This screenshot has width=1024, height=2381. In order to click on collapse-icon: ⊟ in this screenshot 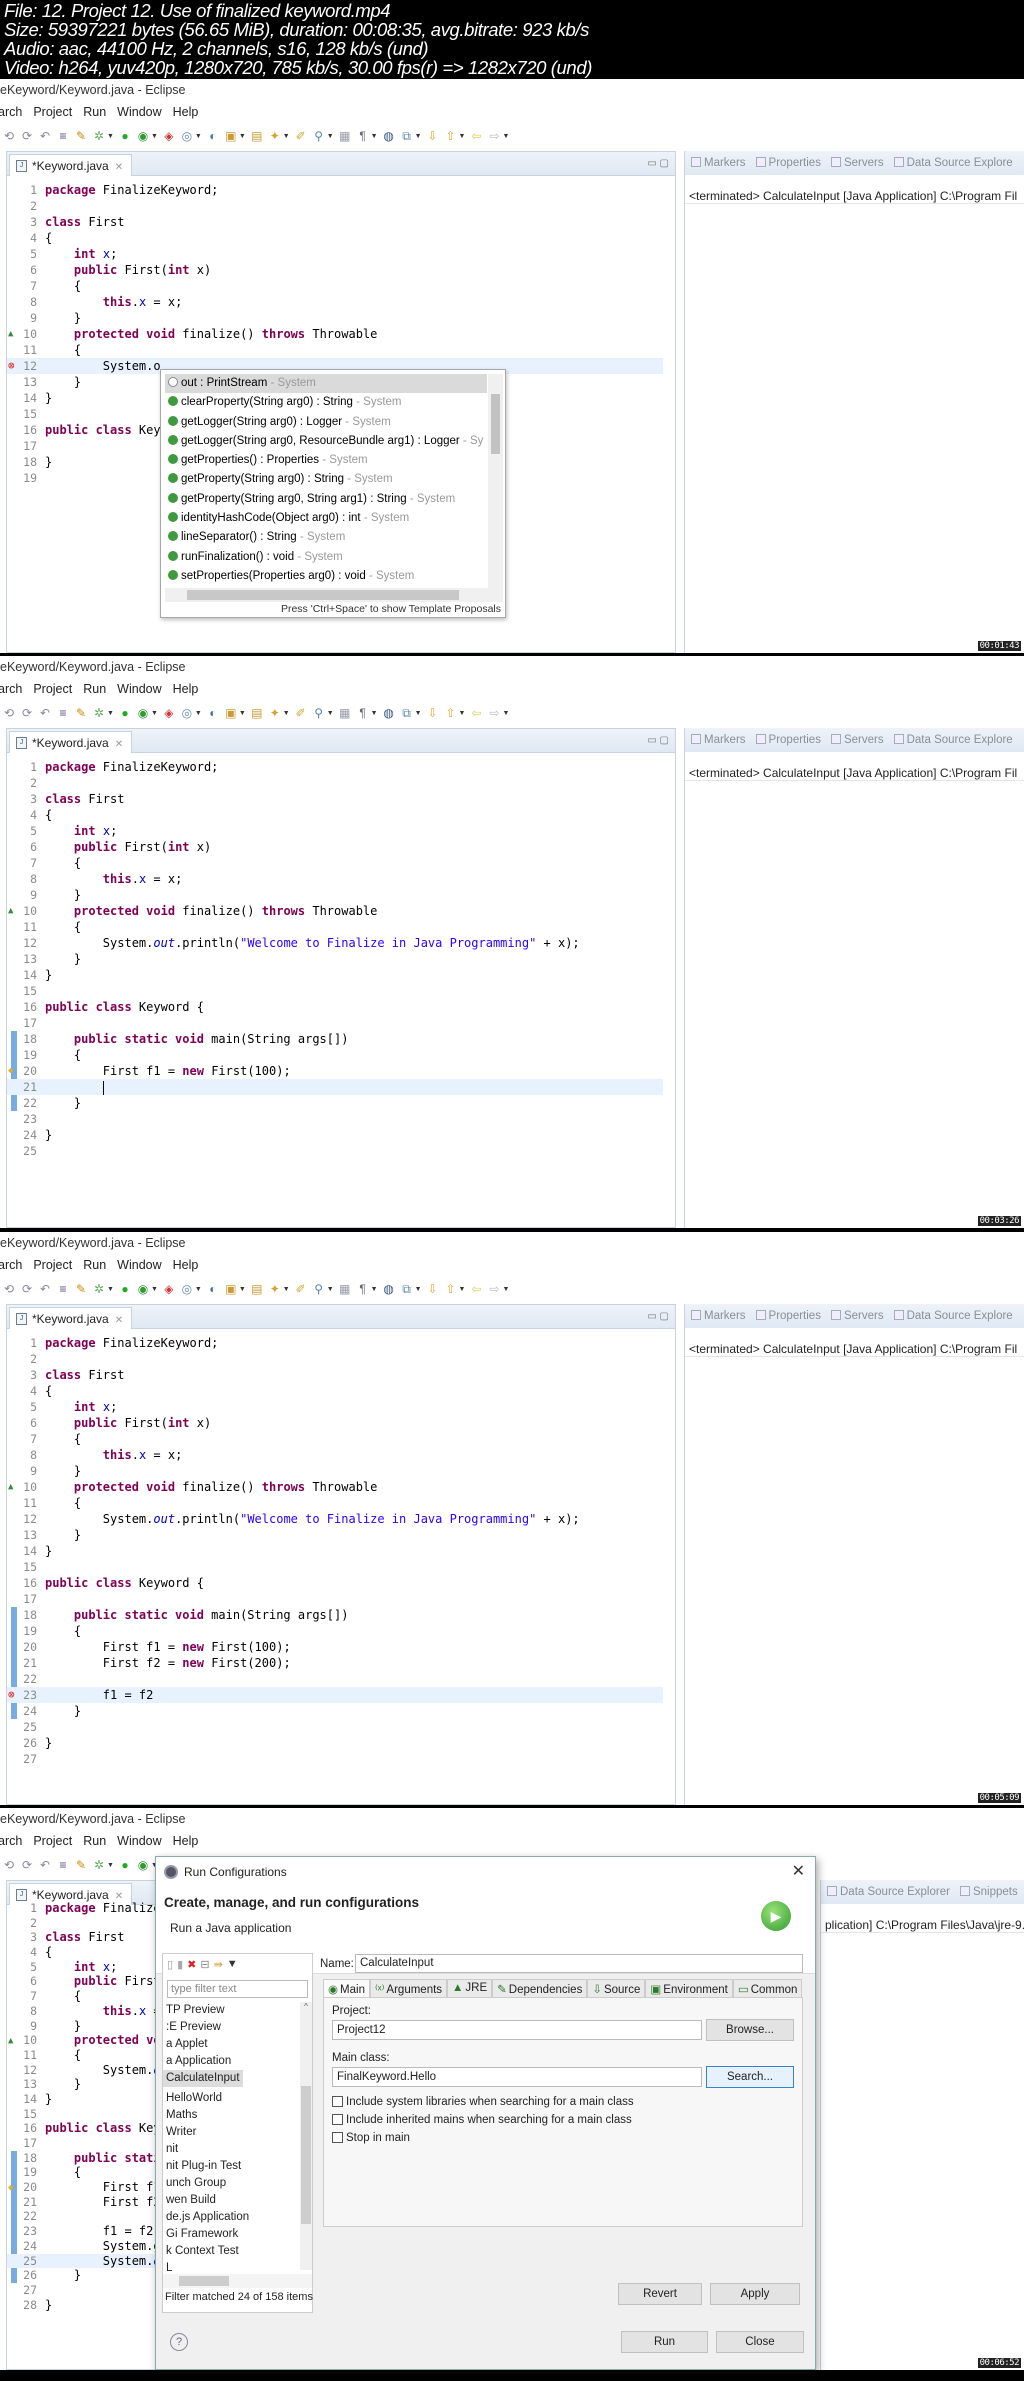, I will do `click(204, 1968)`.